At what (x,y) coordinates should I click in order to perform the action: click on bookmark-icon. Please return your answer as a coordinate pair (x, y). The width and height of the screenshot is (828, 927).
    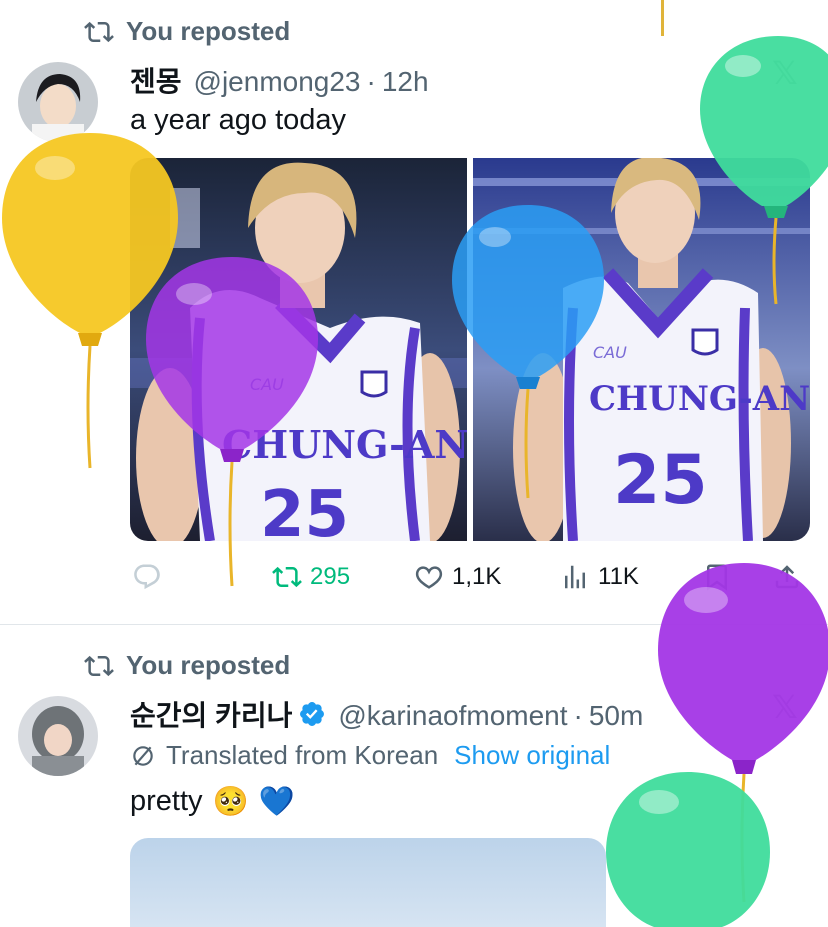
    Looking at the image, I should click on (717, 577).